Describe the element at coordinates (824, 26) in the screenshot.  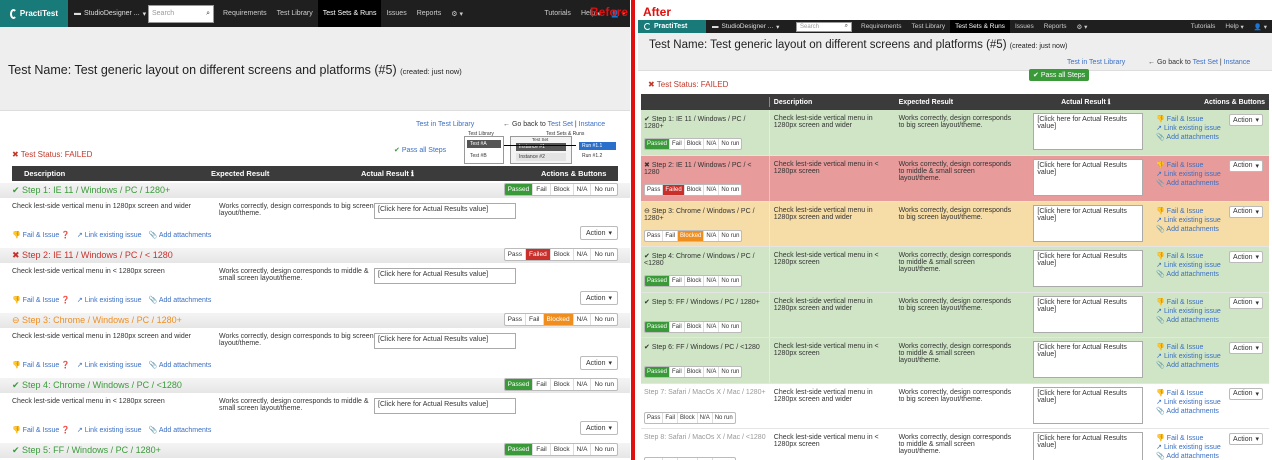
I see `search-input-after: Search ⌕` at that location.